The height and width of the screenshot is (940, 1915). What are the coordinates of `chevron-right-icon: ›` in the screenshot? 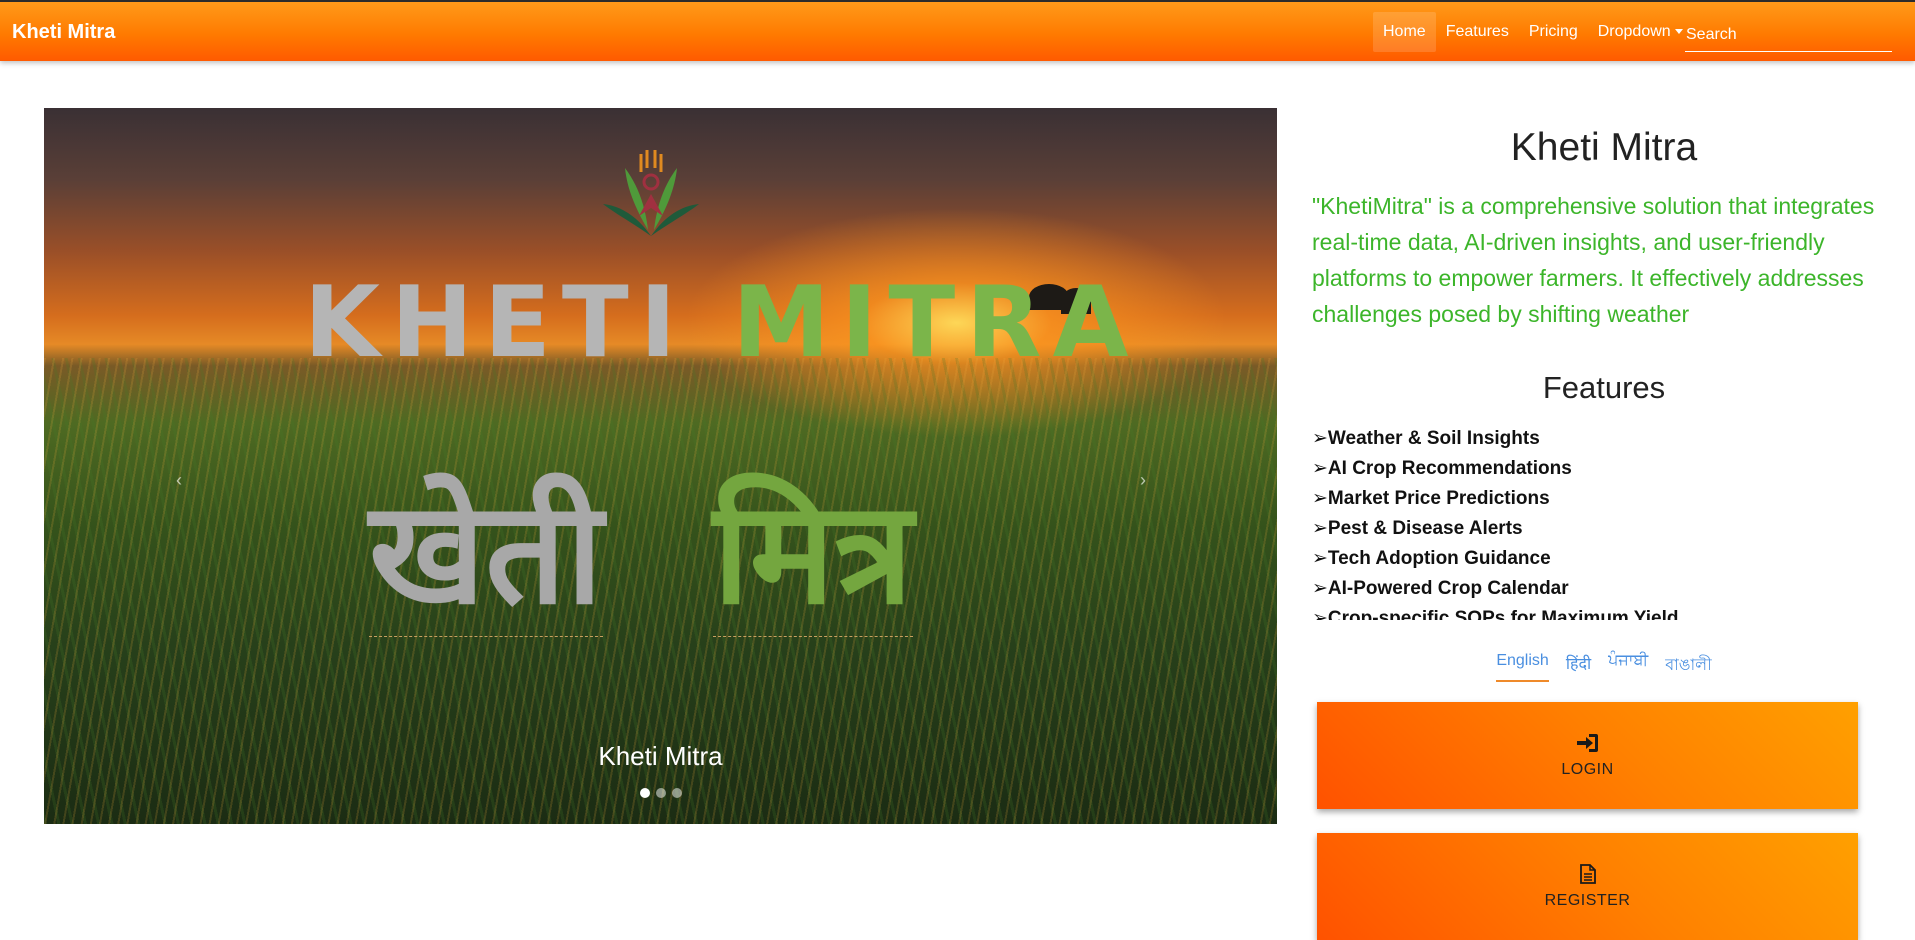 It's located at (1143, 480).